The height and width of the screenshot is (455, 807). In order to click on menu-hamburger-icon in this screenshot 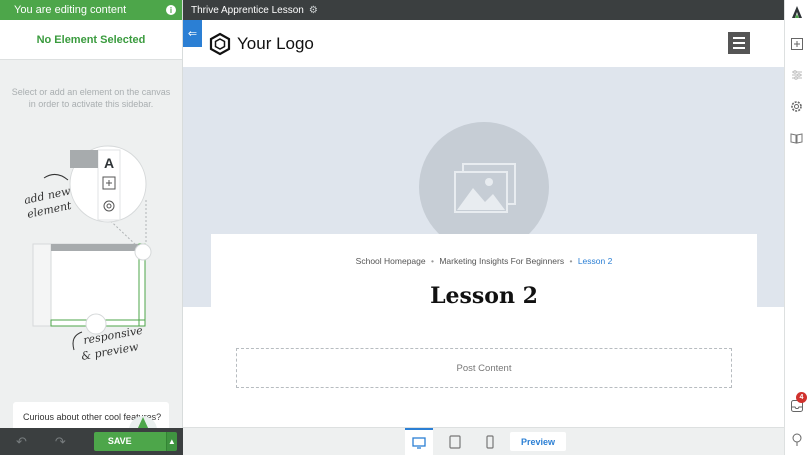, I will do `click(739, 43)`.